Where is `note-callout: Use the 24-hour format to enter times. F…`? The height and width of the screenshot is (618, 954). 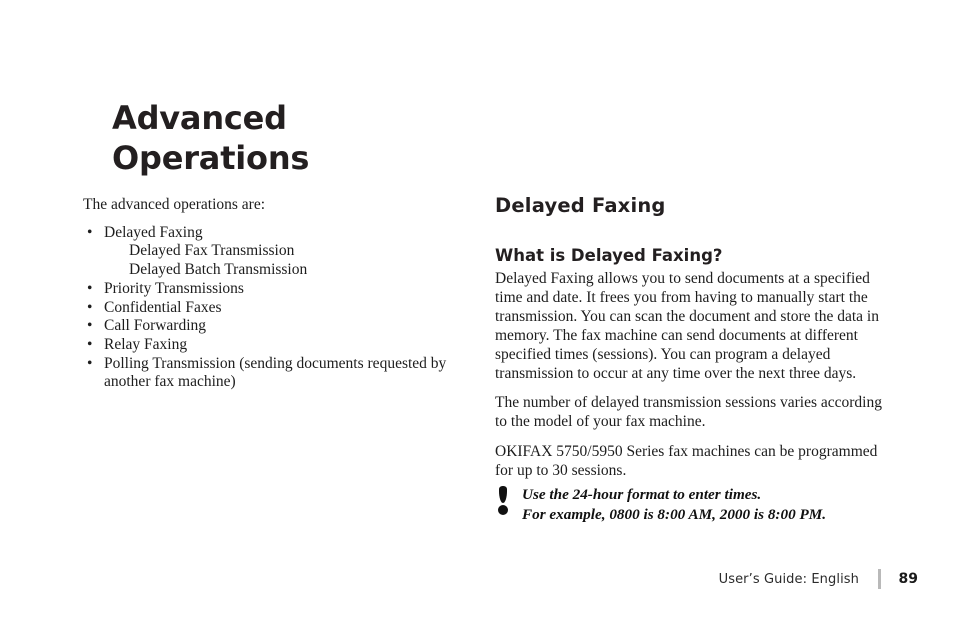
note-callout: Use the 24-hour format to enter times. F… is located at coordinates (695, 505).